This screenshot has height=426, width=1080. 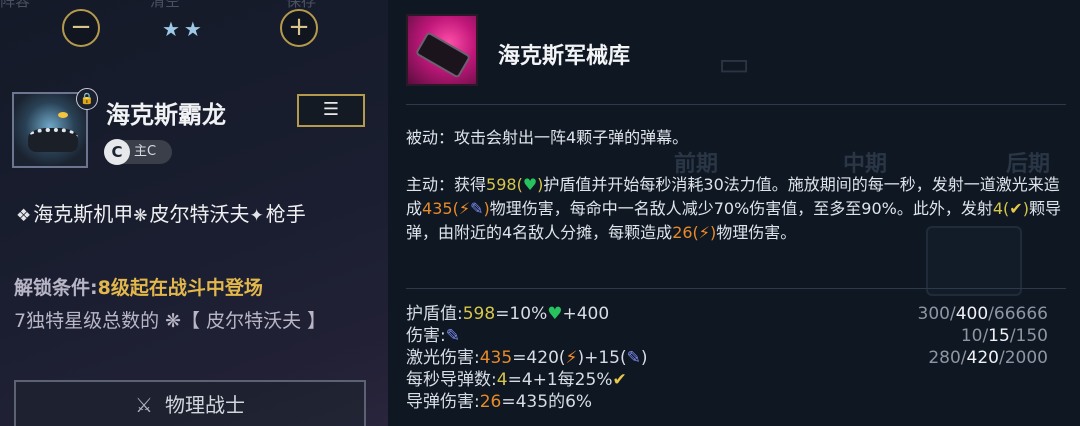 I want to click on stat-row-missile-count: 每秒导弹数:4=4+1每25%✔, so click(x=516, y=380).